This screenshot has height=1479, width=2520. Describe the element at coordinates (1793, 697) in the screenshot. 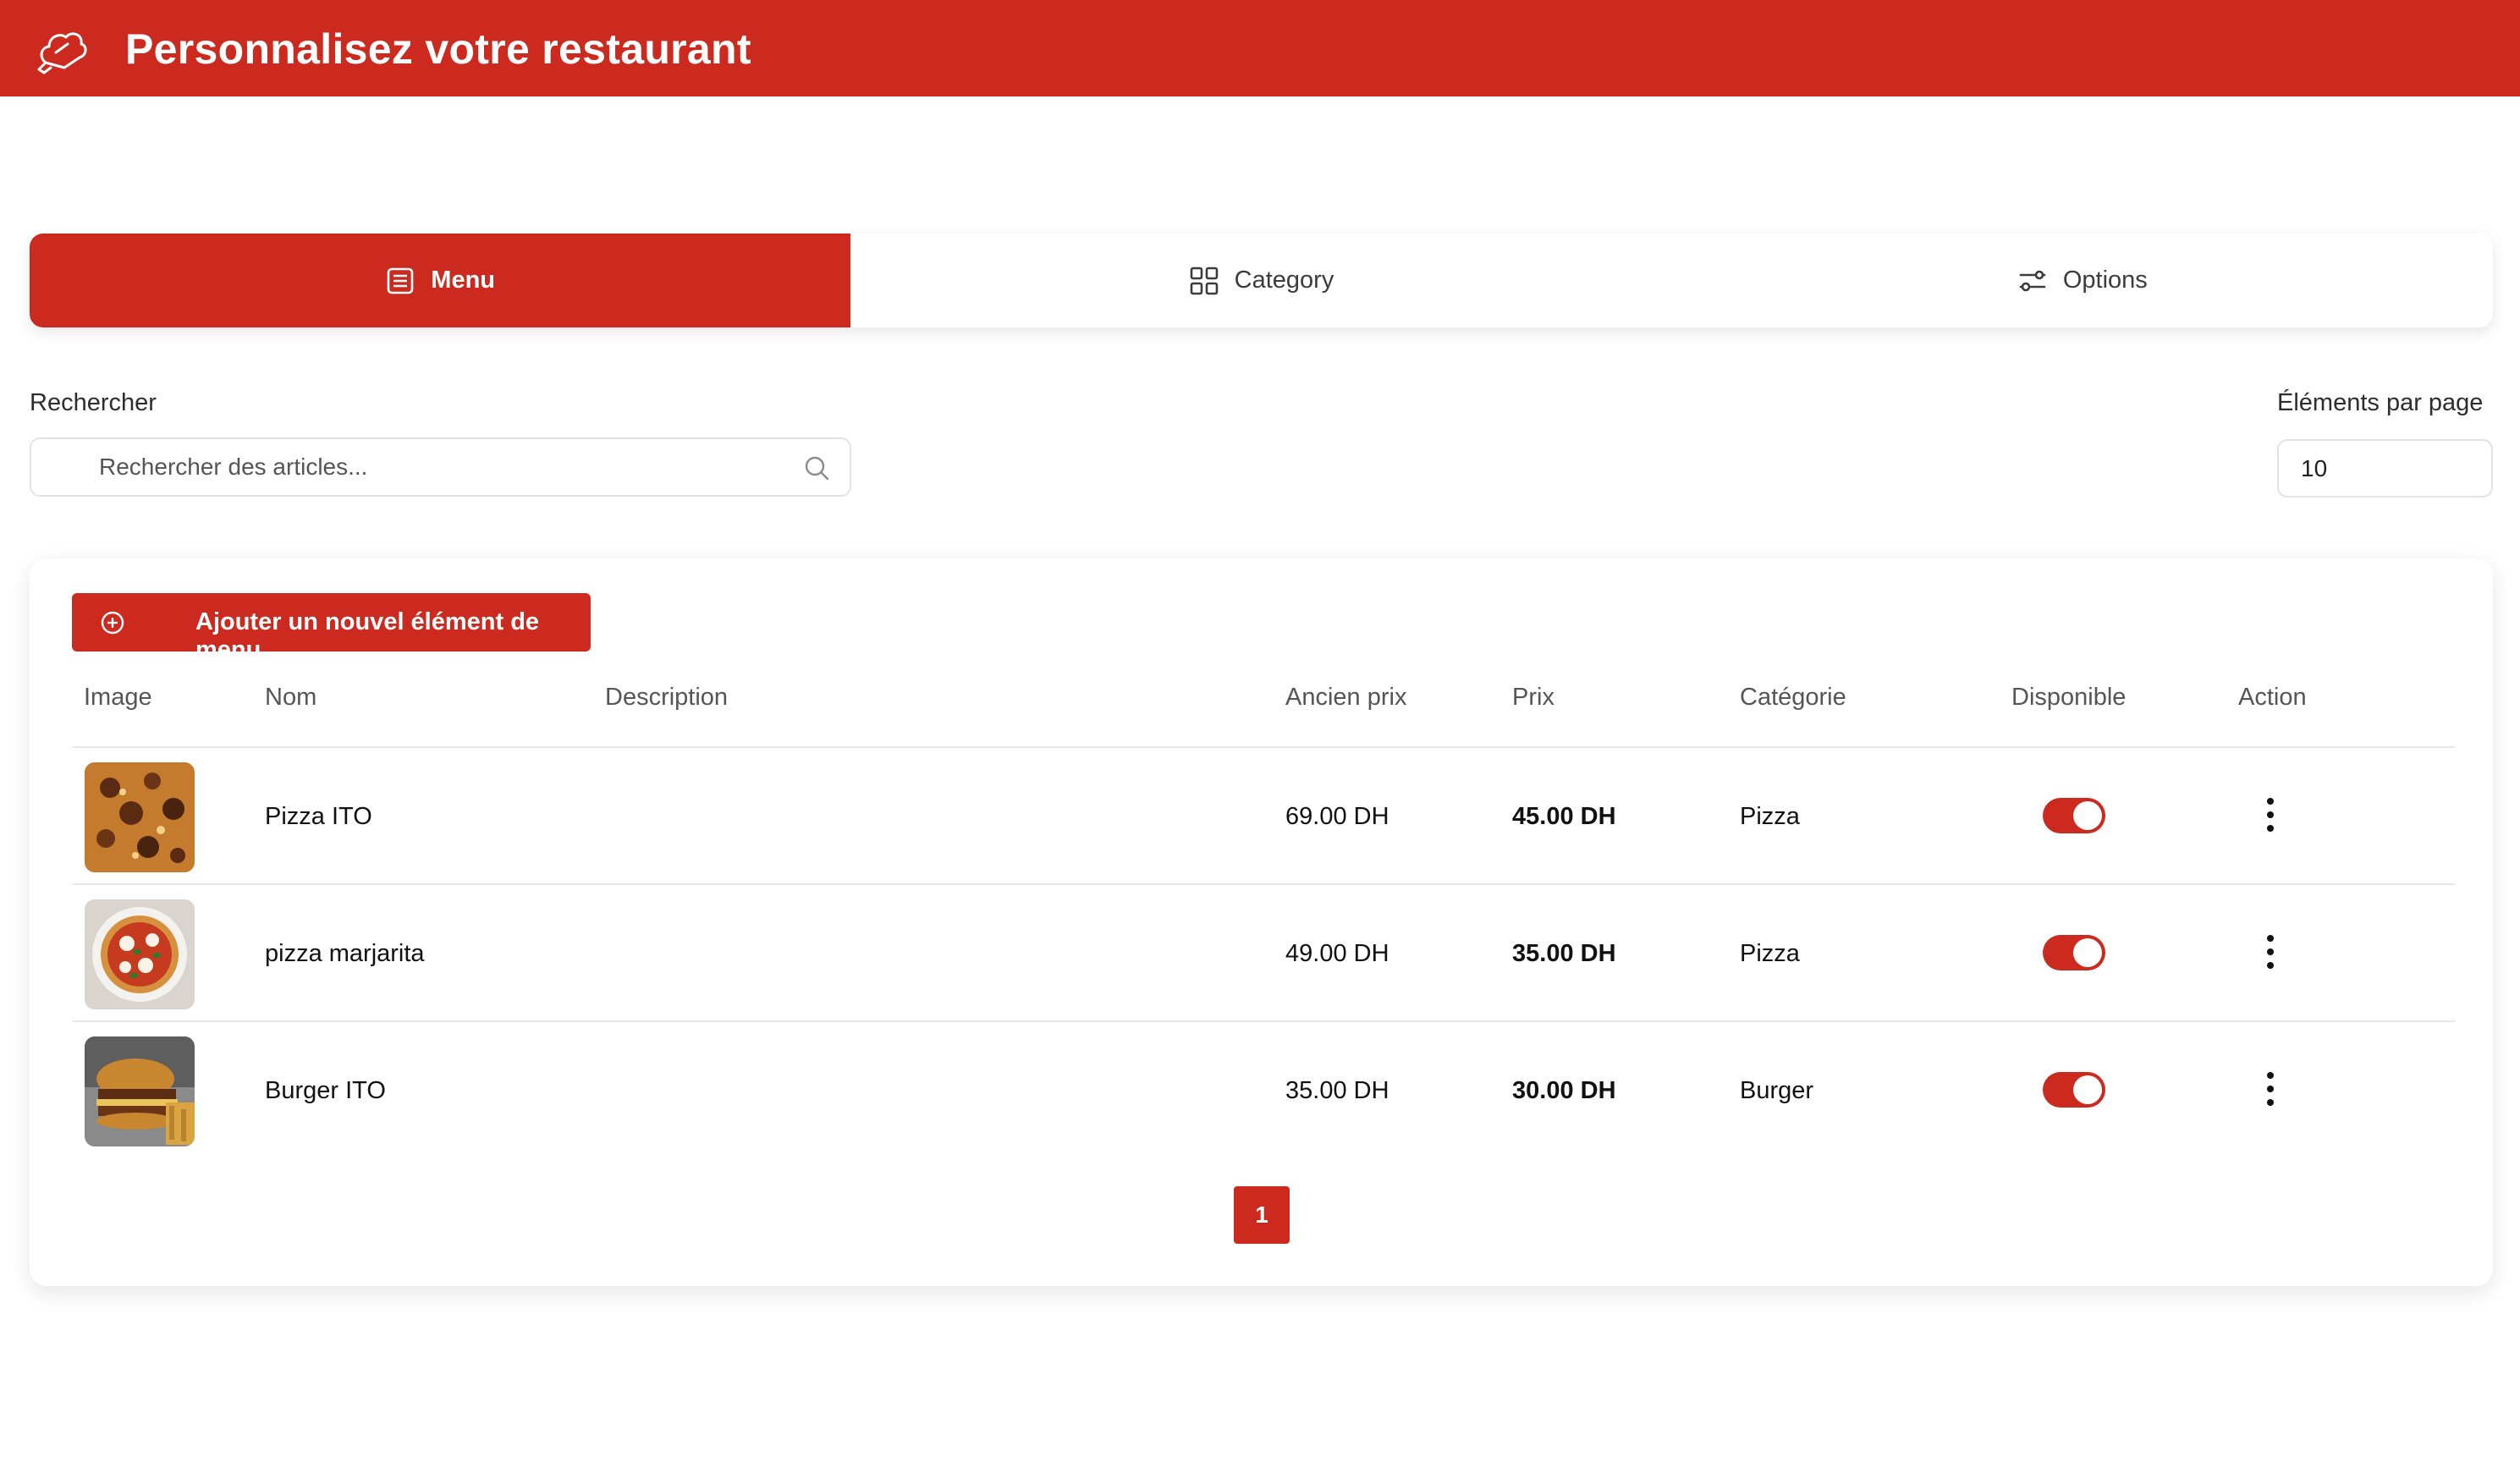

I see `column-header-category: Catégorie` at that location.